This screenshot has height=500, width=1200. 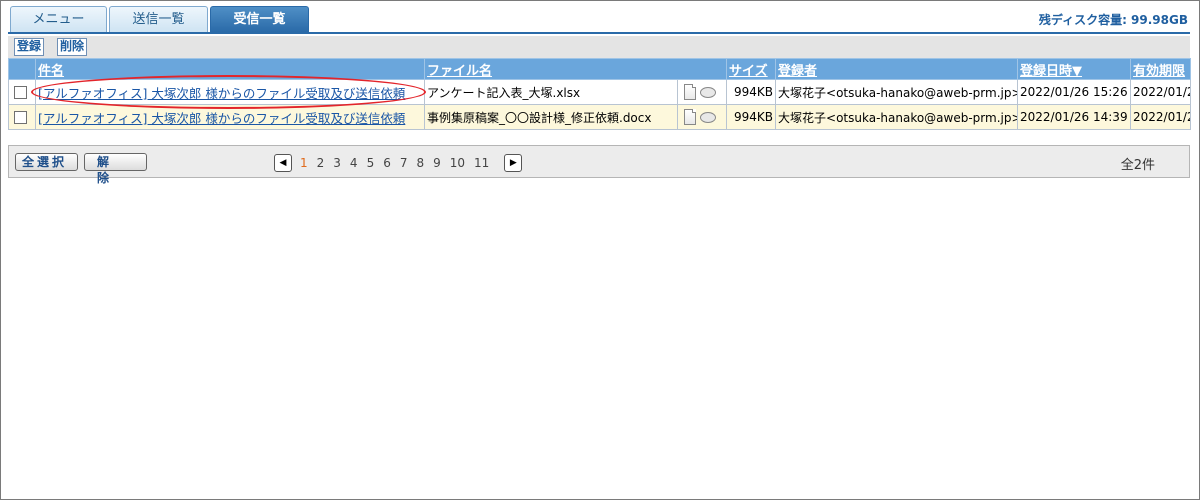 What do you see at coordinates (337, 163) in the screenshot?
I see `page-link: 3` at bounding box center [337, 163].